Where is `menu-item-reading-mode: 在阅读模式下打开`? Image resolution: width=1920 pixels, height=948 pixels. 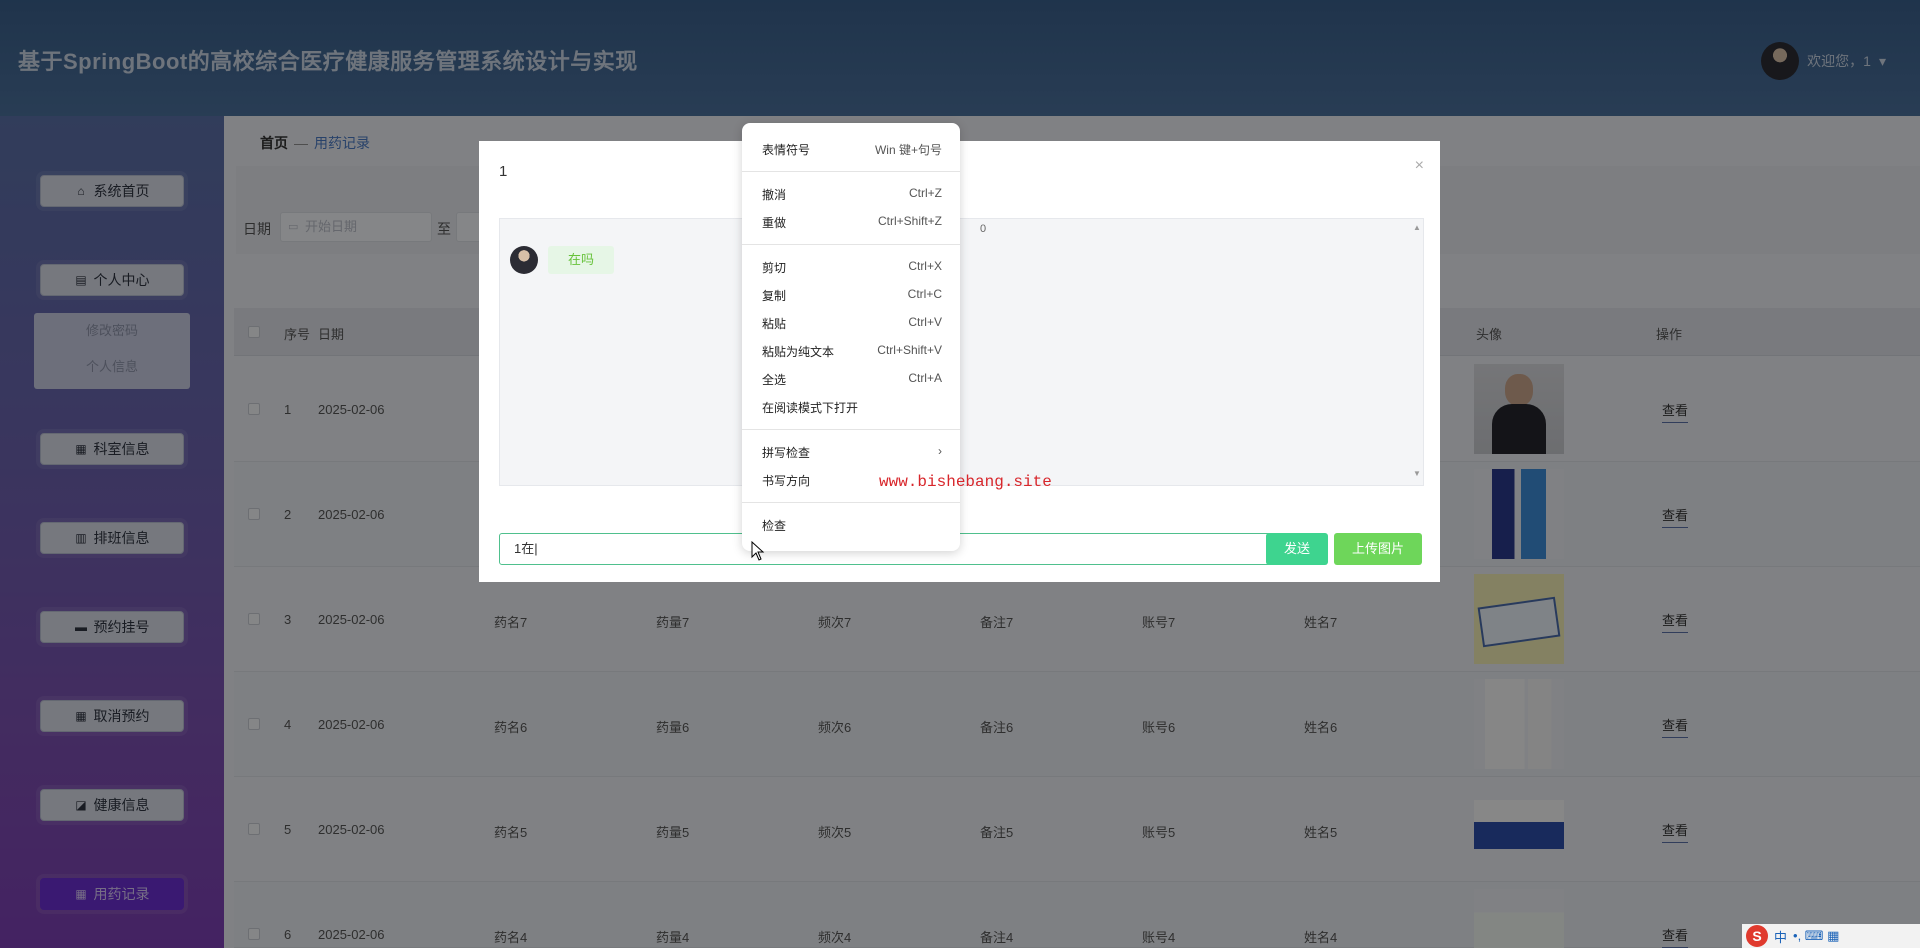
menu-item-reading-mode: 在阅读模式下打开 is located at coordinates (852, 407).